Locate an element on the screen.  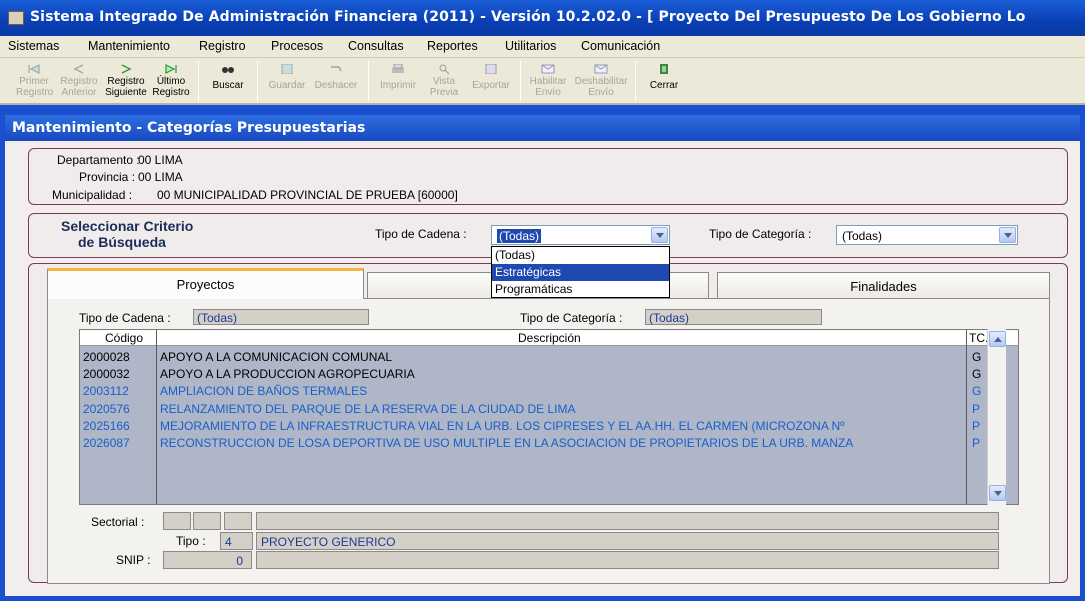
deshabilitar-envio-button: Deshabilitar Envío is located at coordinates (601, 81).